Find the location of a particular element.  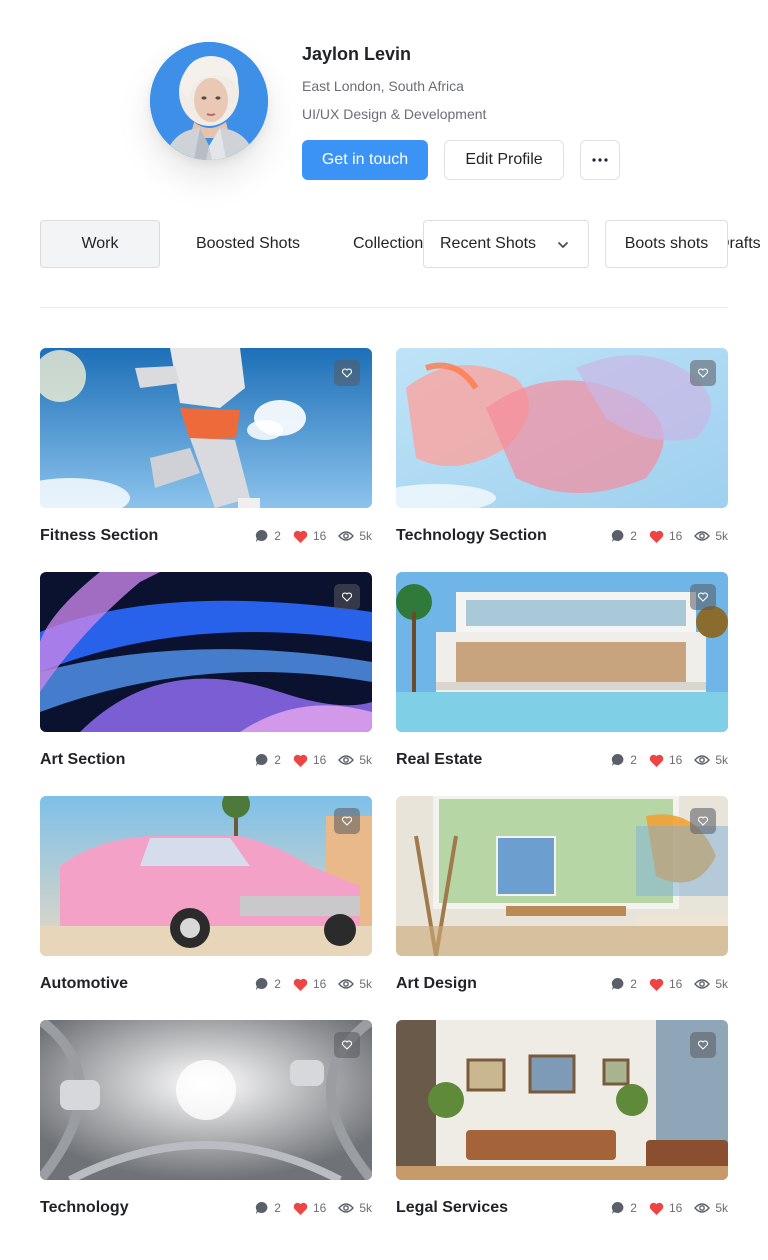

shot-title: Automotive is located at coordinates (84, 983).